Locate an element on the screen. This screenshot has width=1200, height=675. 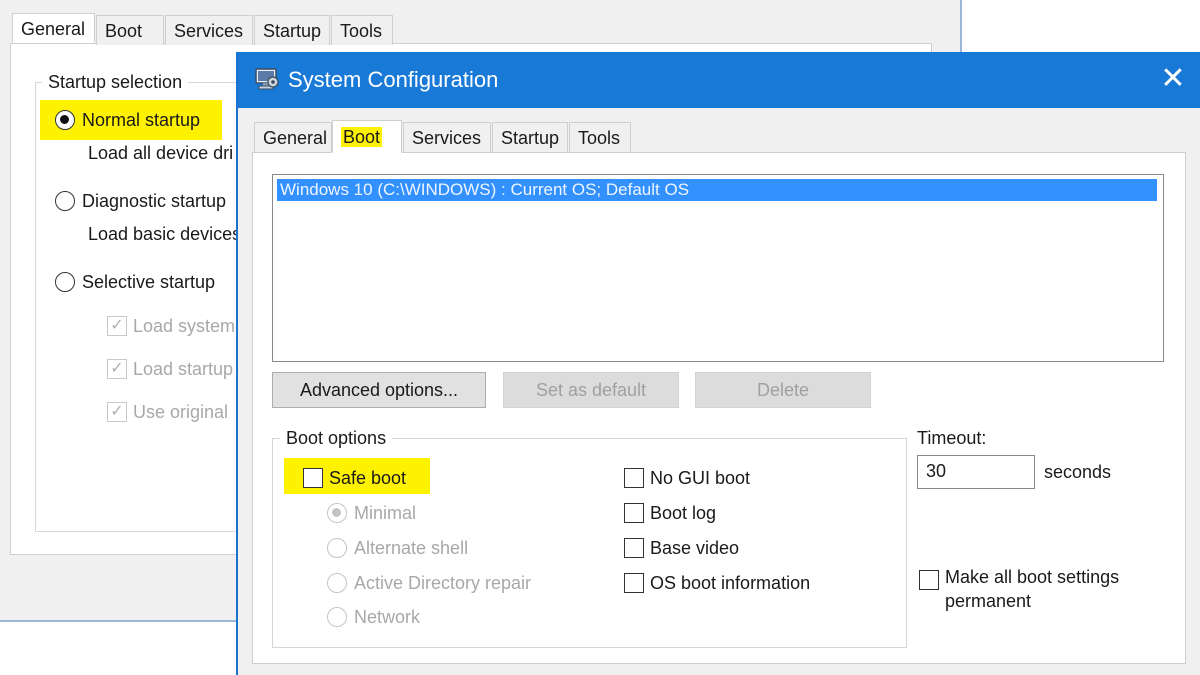
tab-general: General is located at coordinates (293, 137).